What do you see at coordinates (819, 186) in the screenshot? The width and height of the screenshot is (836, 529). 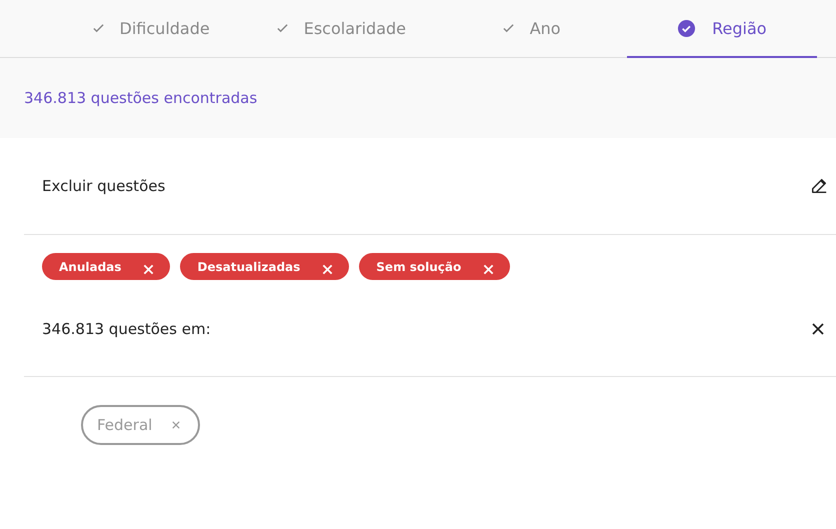 I see `pencil-icon` at bounding box center [819, 186].